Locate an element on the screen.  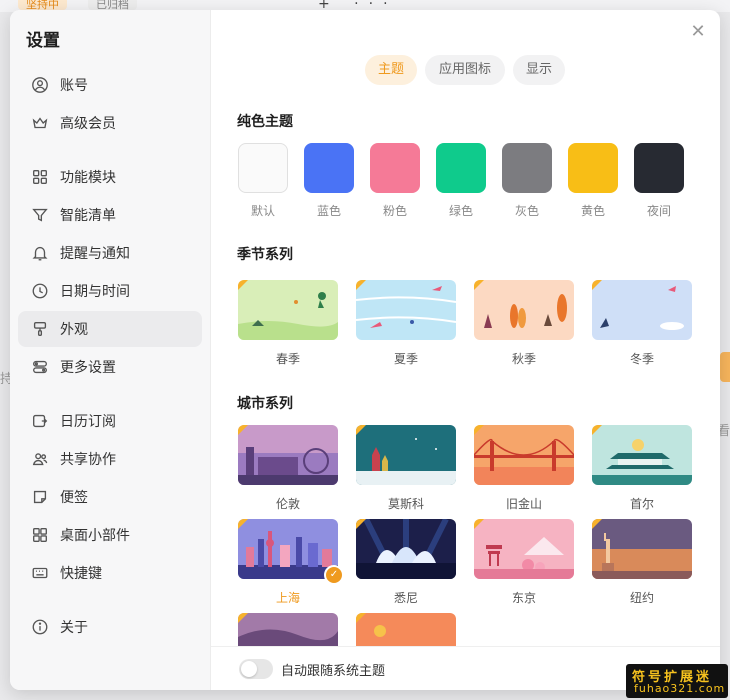
theme-label: 旧金山 is located at coordinates (523, 504).